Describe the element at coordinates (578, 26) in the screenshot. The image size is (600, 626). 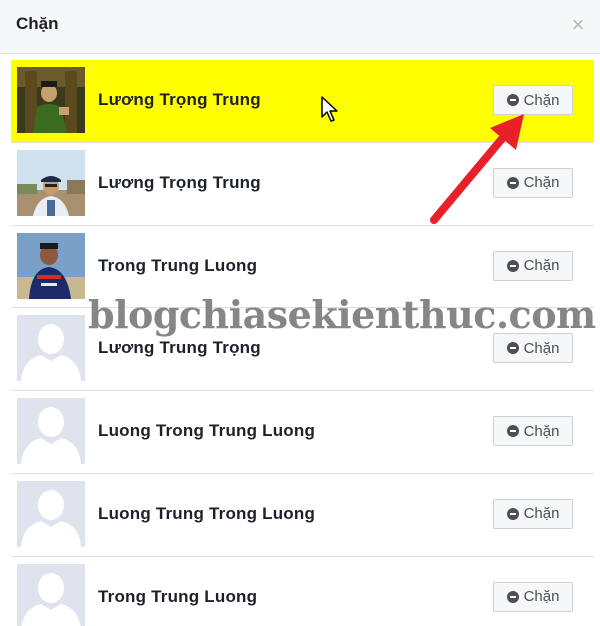
I see `close-icon: ×` at that location.